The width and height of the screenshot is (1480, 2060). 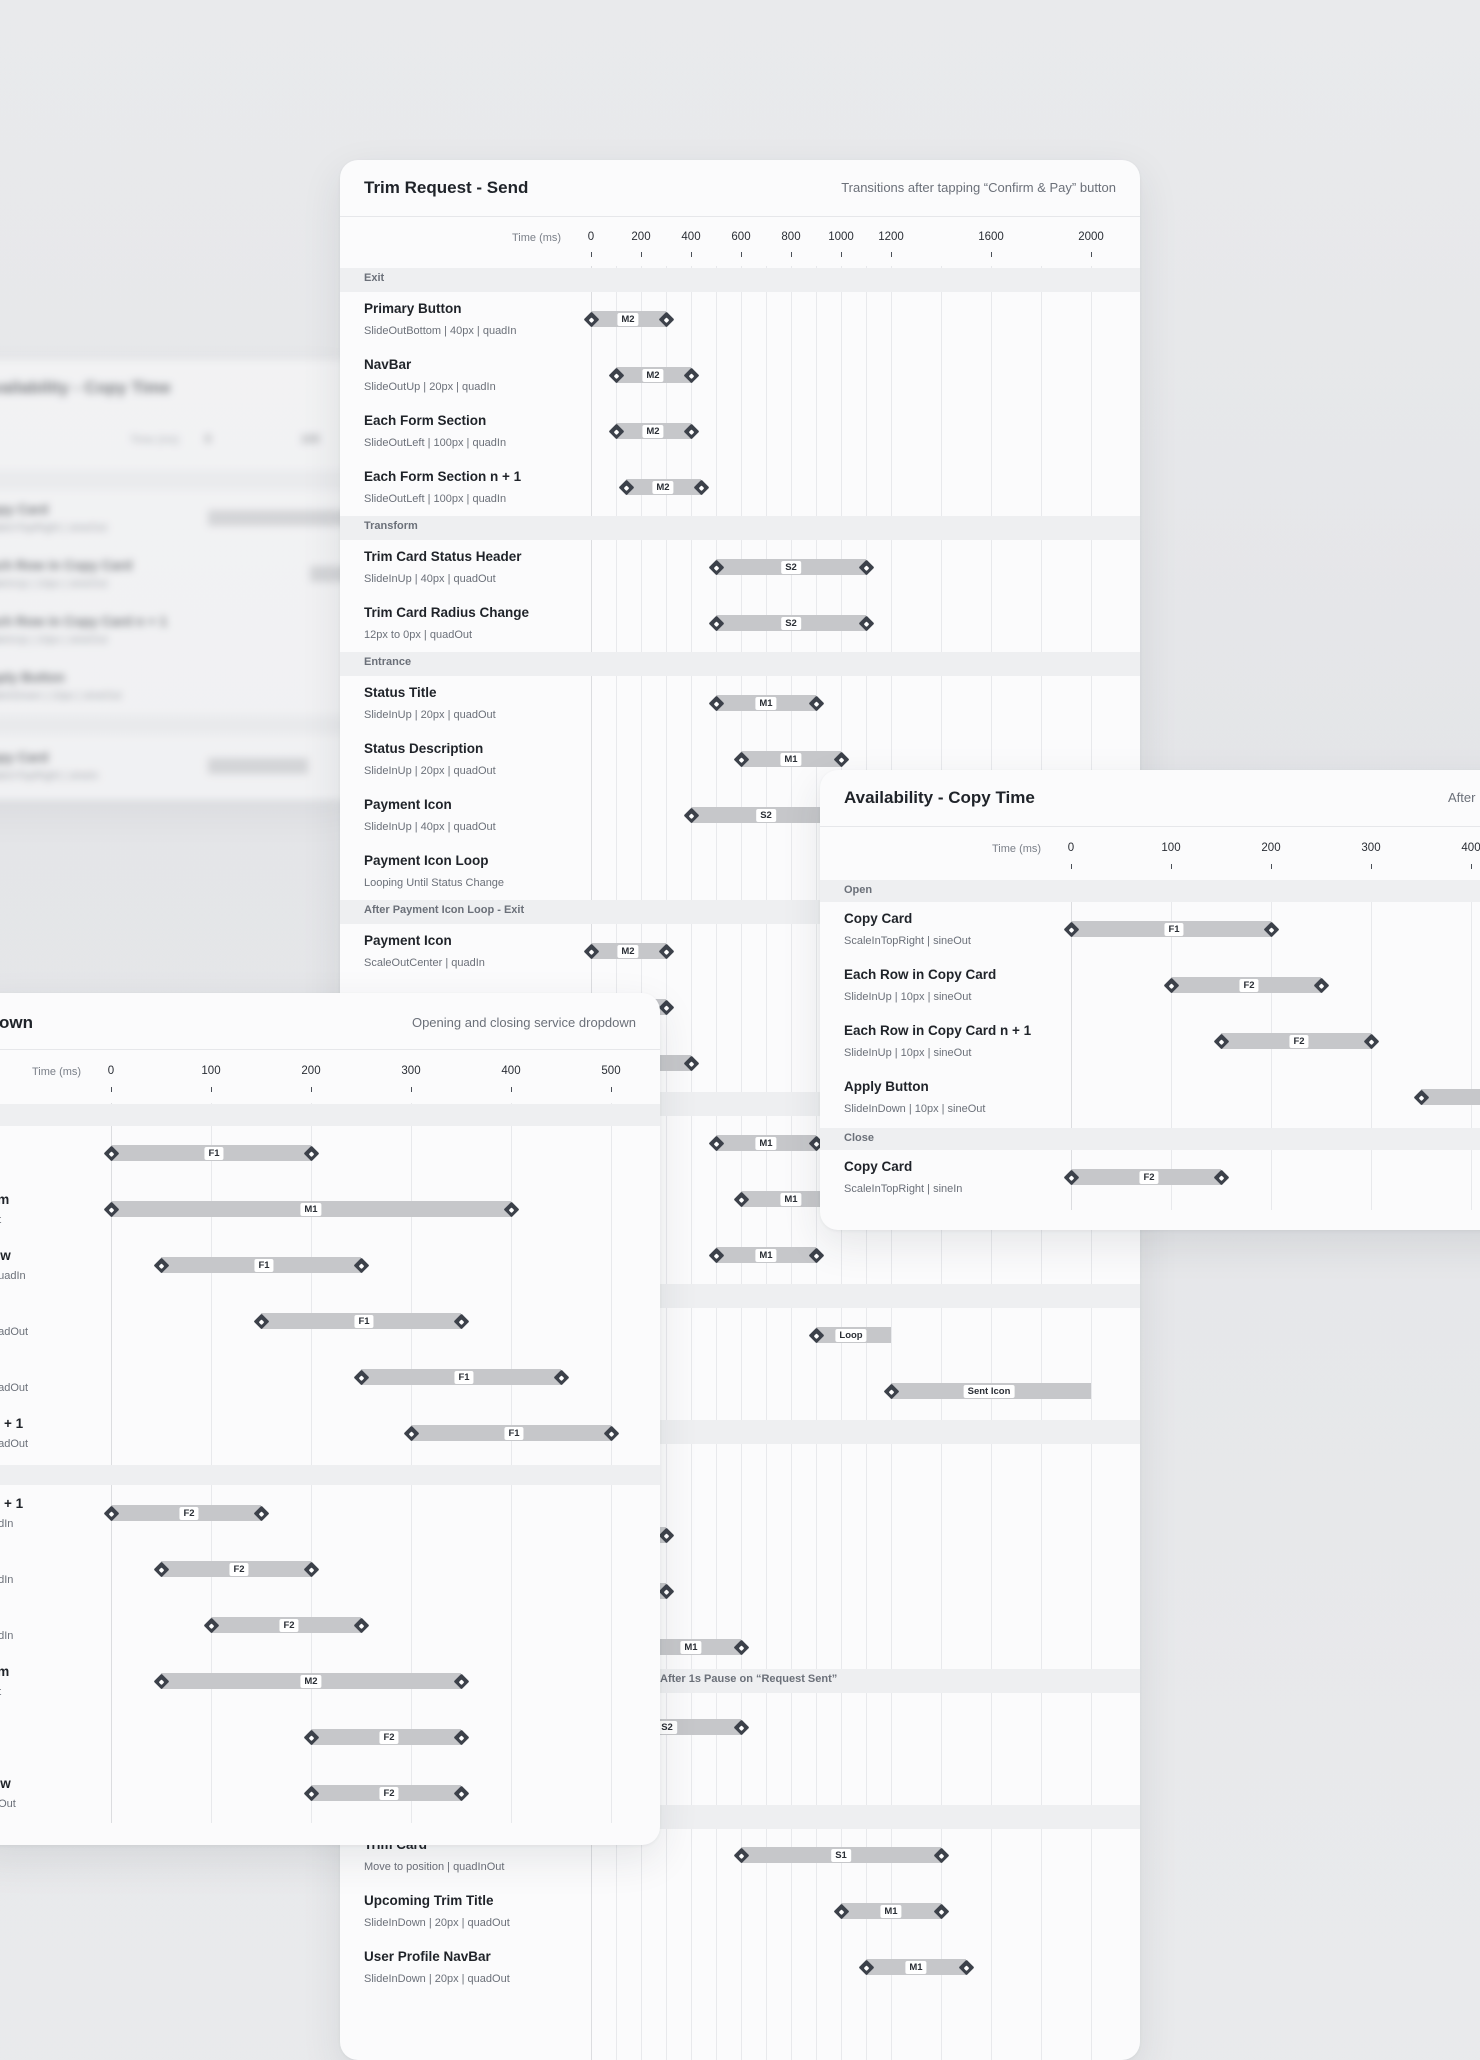 What do you see at coordinates (408, 940) in the screenshot?
I see `row-payment-icon-exit: Payment Icon` at bounding box center [408, 940].